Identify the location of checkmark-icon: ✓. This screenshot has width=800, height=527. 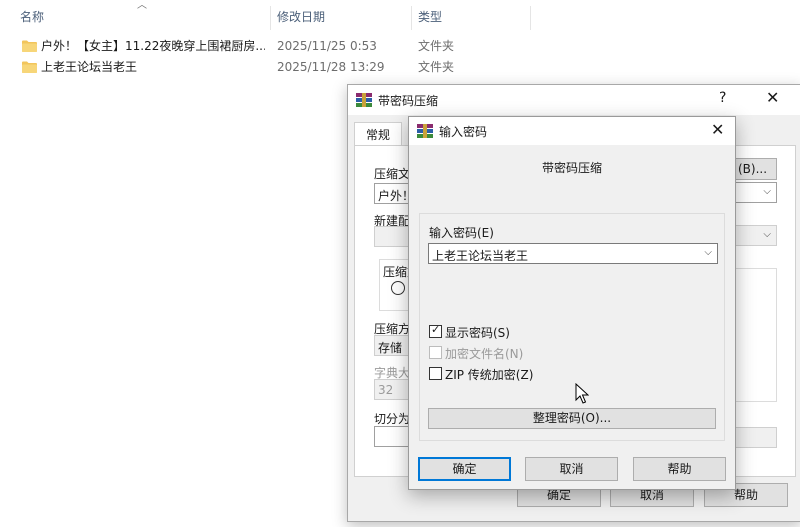
(436, 329).